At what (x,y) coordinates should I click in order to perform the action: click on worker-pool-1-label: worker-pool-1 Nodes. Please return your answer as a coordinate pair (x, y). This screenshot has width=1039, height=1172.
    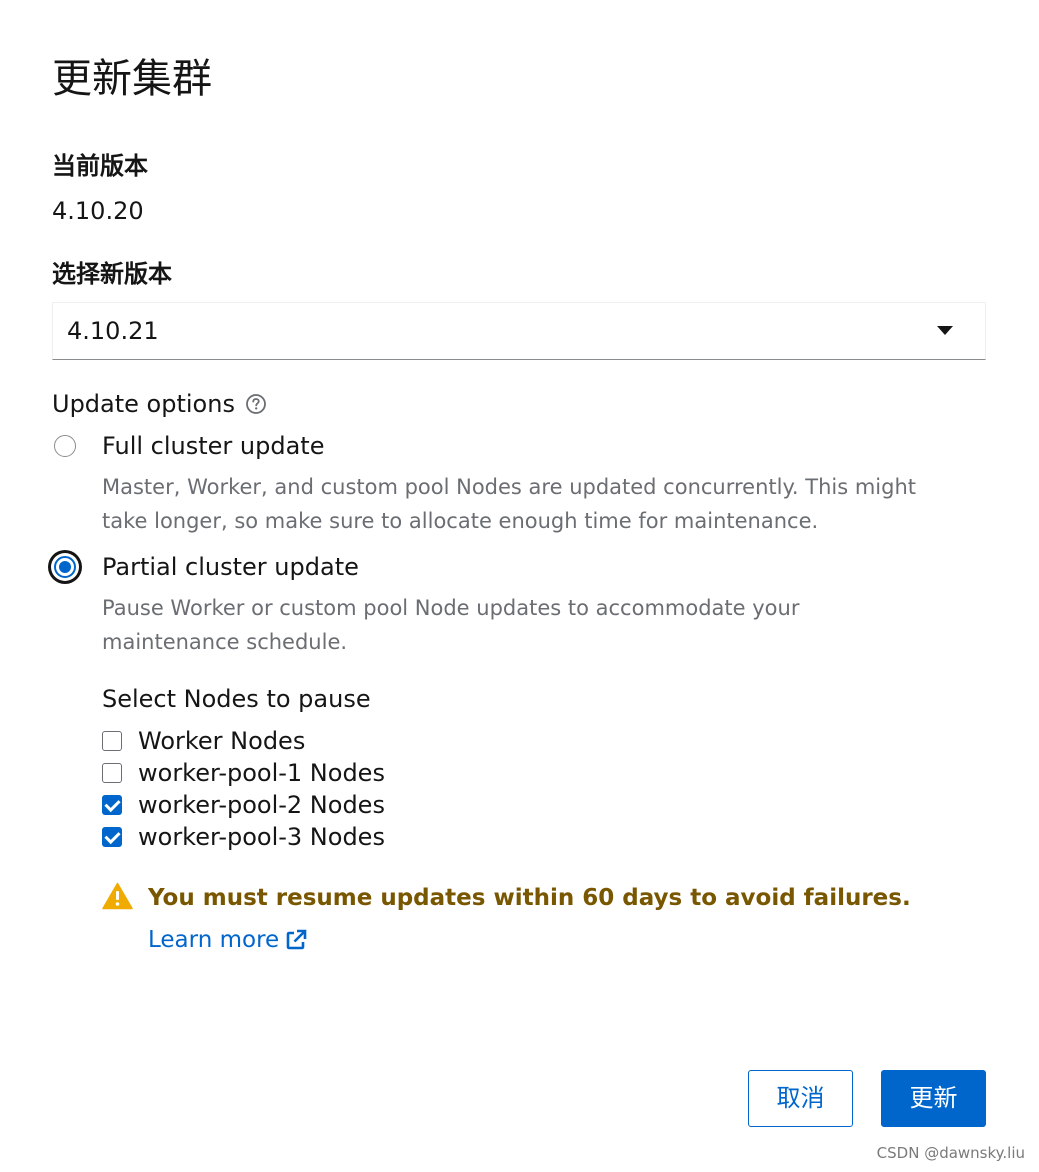
    Looking at the image, I should click on (261, 773).